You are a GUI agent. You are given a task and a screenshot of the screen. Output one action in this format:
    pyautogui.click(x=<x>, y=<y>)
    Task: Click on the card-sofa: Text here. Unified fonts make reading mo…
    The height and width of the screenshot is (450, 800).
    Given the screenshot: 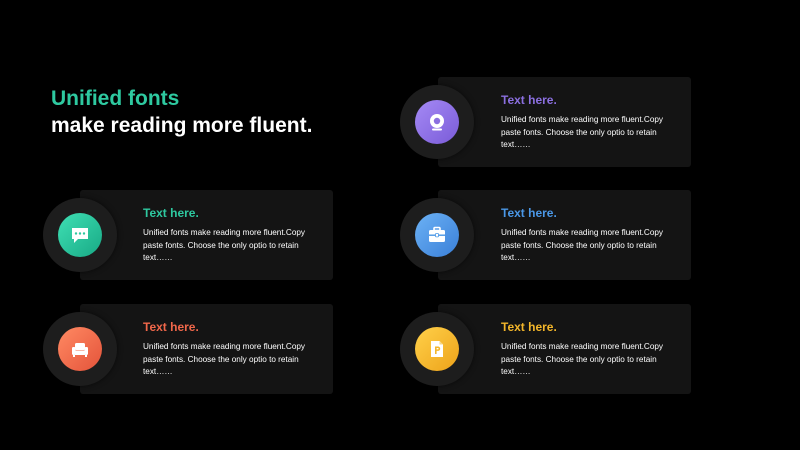 What is the action you would take?
    pyautogui.click(x=206, y=349)
    